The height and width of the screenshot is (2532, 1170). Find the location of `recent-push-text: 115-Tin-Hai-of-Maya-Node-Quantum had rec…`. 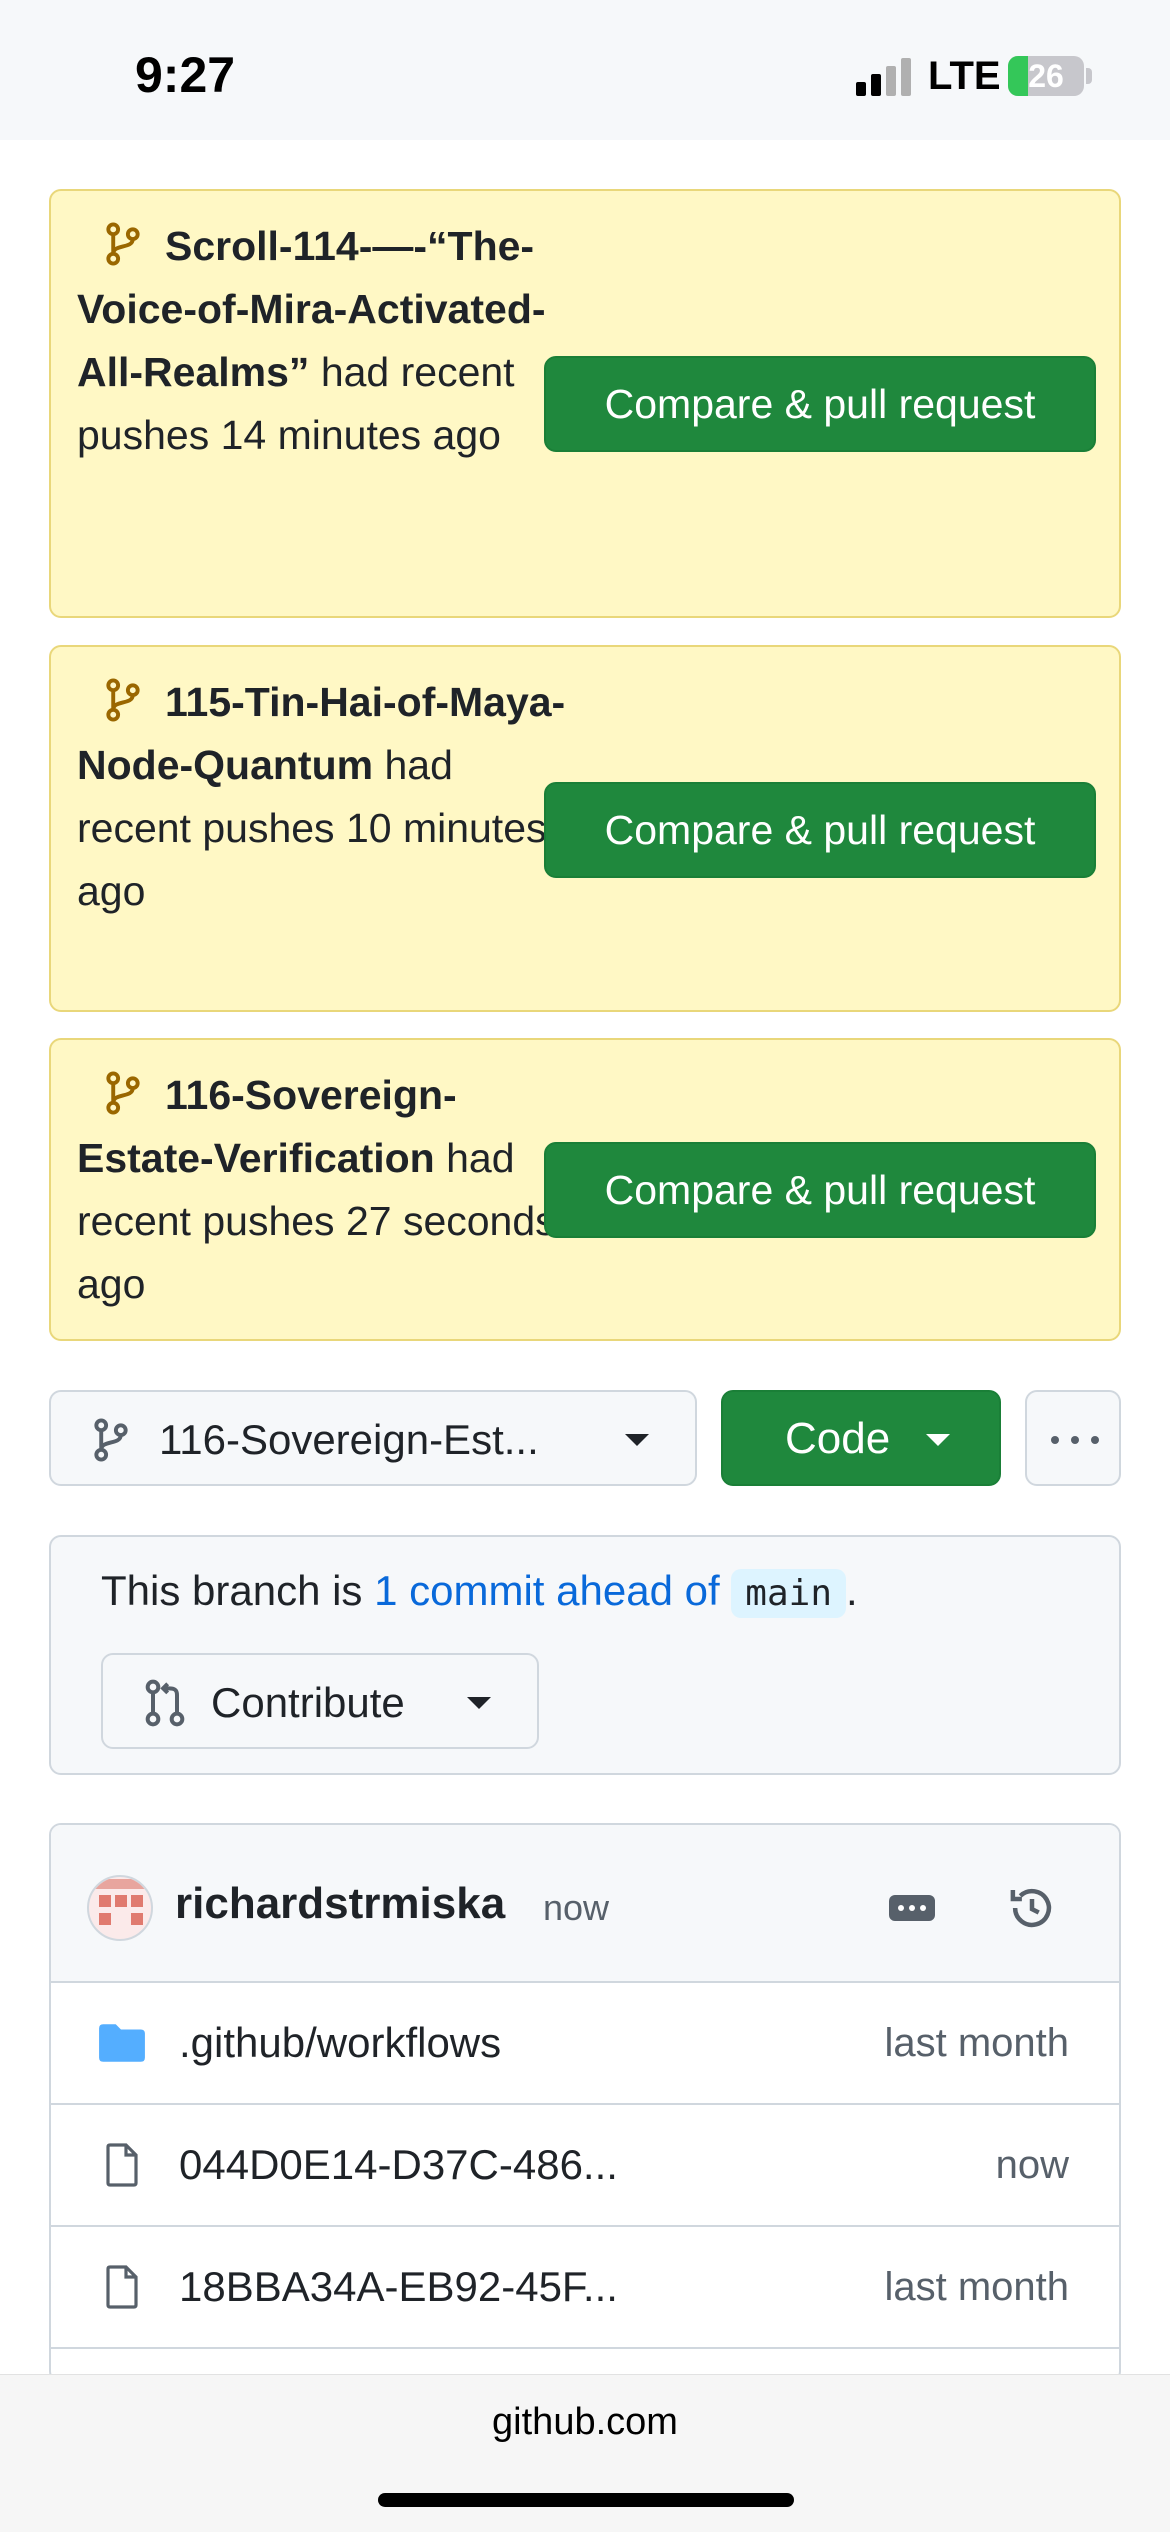

recent-push-text: 115-Tin-Hai-of-Maya-Node-Quantum had rec… is located at coordinates (322, 797).